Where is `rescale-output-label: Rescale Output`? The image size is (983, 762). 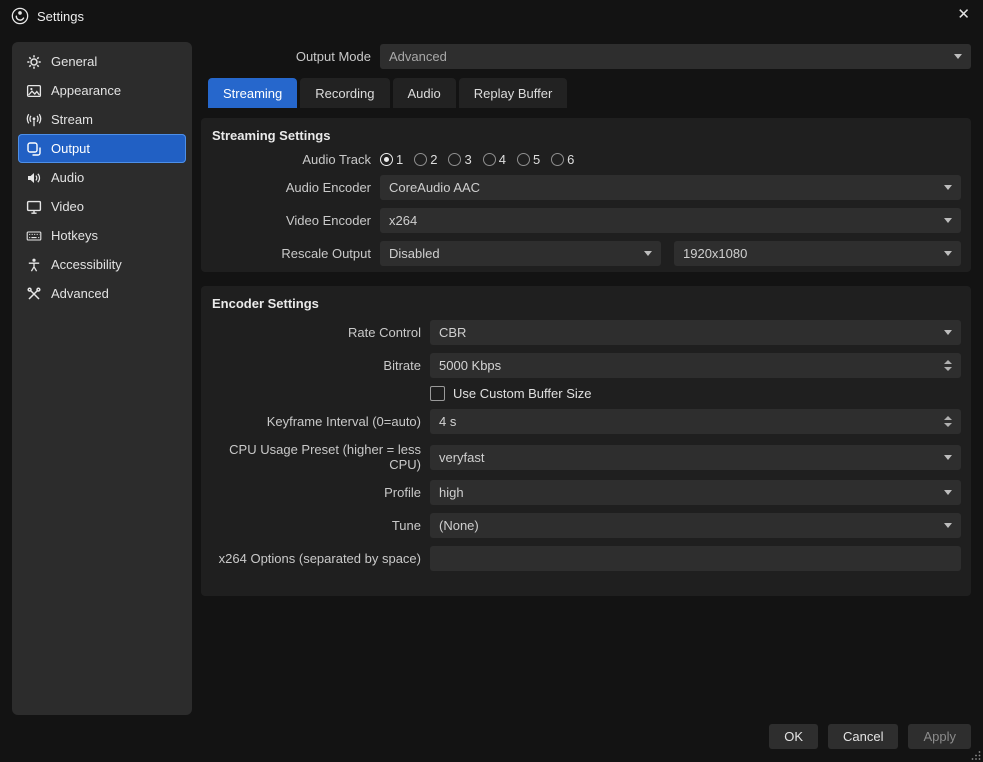
rescale-output-label: Rescale Output is located at coordinates (326, 253).